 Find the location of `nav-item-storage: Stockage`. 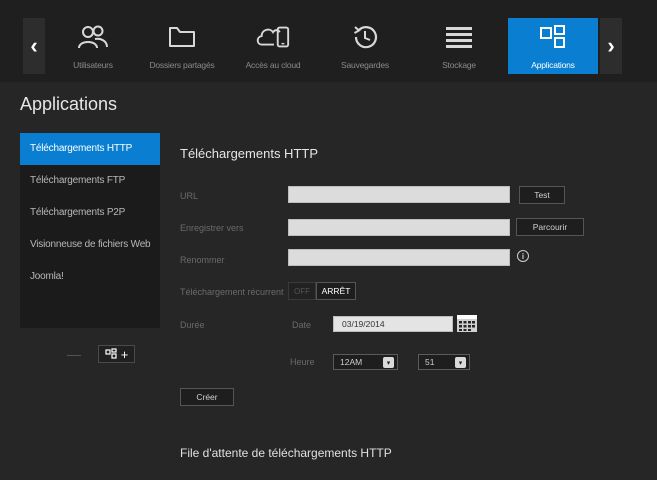

nav-item-storage: Stockage is located at coordinates (459, 46).